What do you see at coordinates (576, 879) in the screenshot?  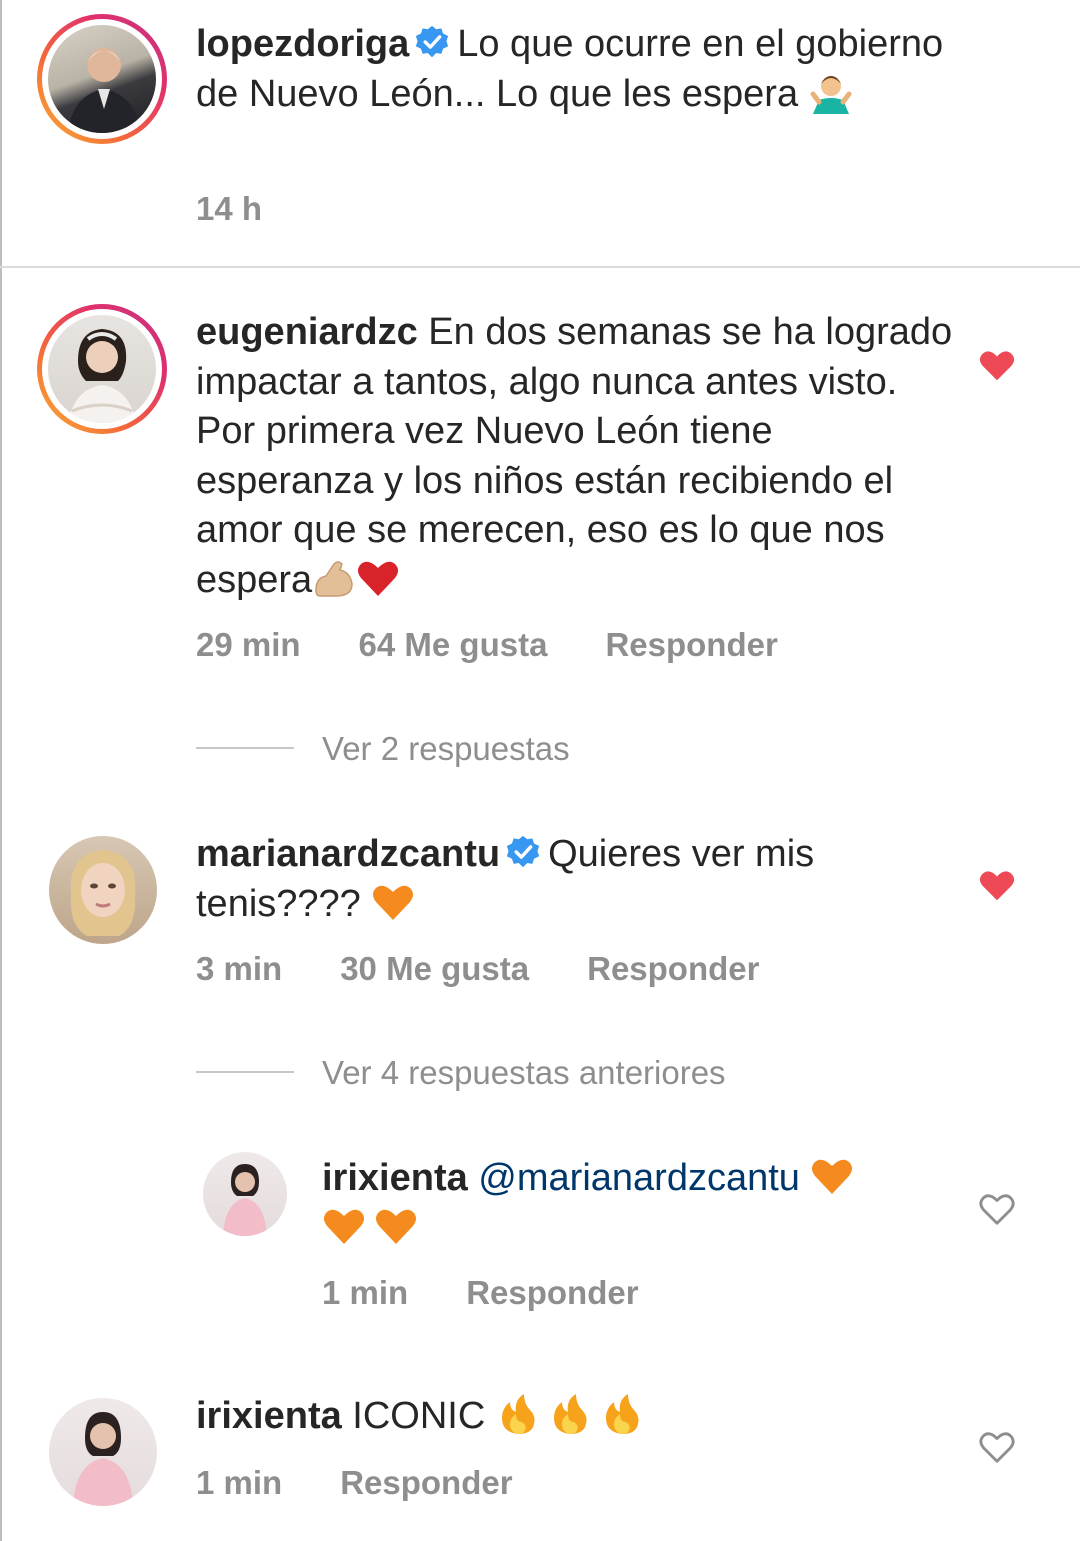 I see `comment-text-block: marianardzcantu Quieres ver mis tenis????` at bounding box center [576, 879].